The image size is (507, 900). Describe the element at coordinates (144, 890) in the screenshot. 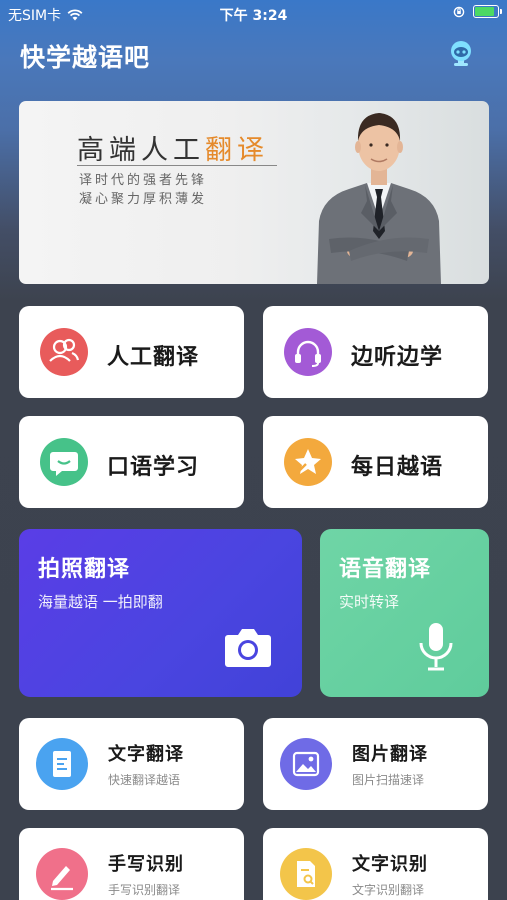

I see `handwriting-recognition-subtitle: 手写识别翻译` at that location.